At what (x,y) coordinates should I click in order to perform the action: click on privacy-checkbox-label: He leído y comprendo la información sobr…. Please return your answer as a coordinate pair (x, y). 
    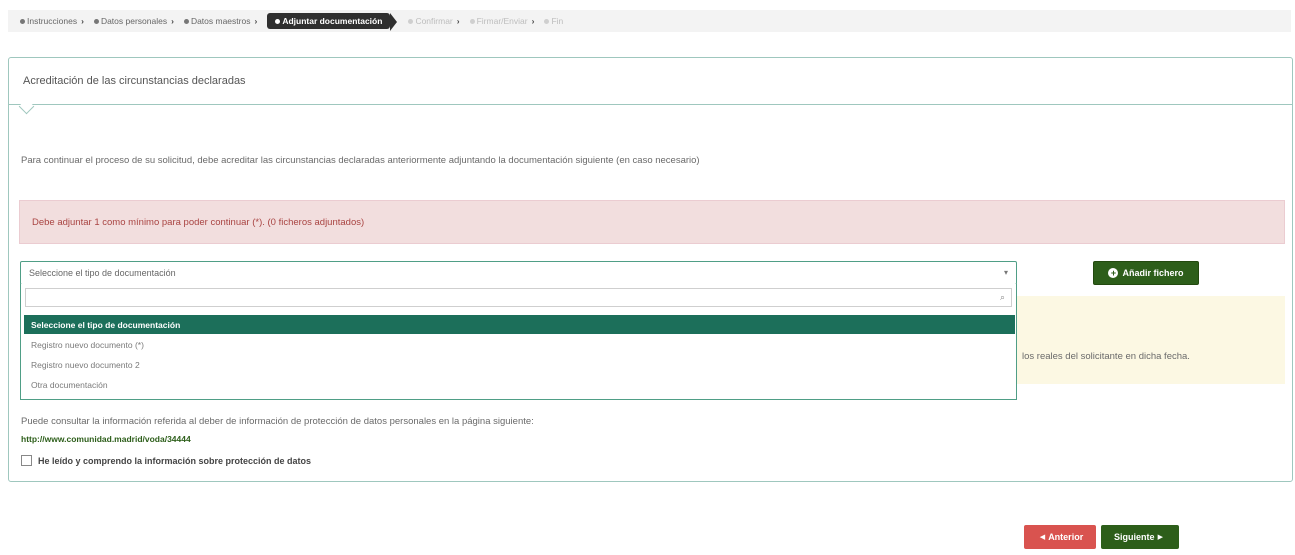
    Looking at the image, I should click on (174, 461).